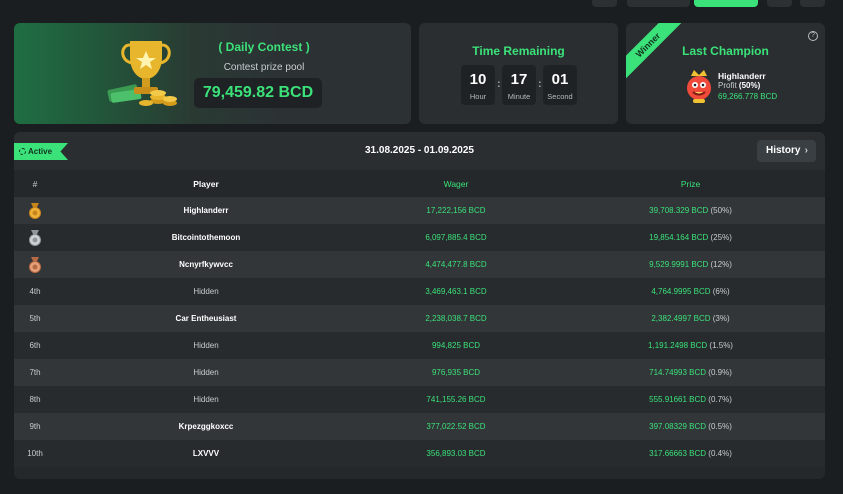  I want to click on date-range: 31.08.2025 - 01.09.2025, so click(419, 150).